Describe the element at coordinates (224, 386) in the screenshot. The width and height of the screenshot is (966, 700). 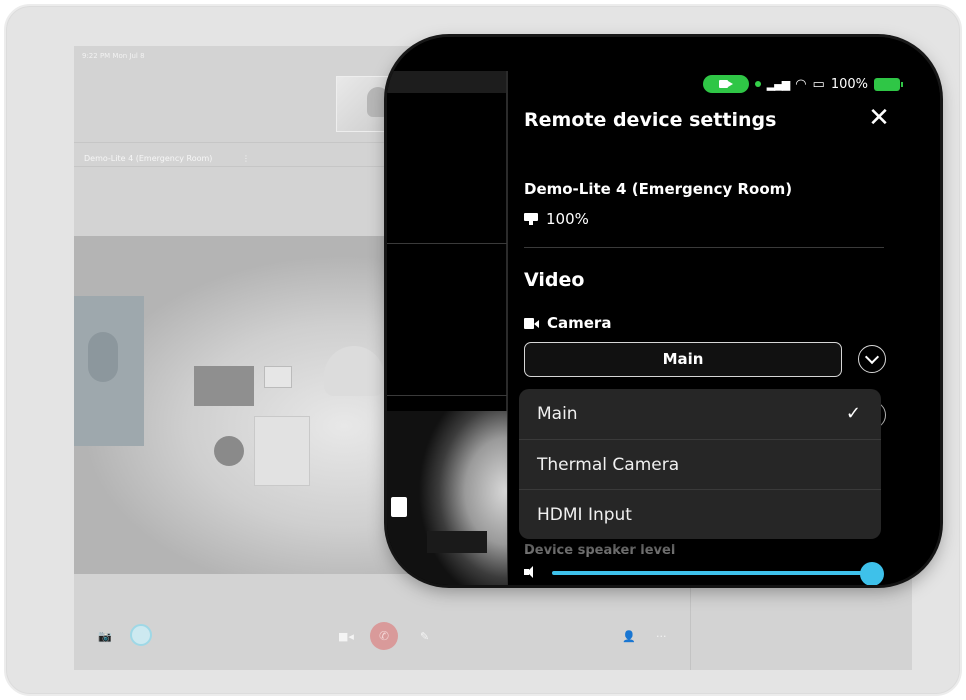
I see `video-cart-monitor` at that location.